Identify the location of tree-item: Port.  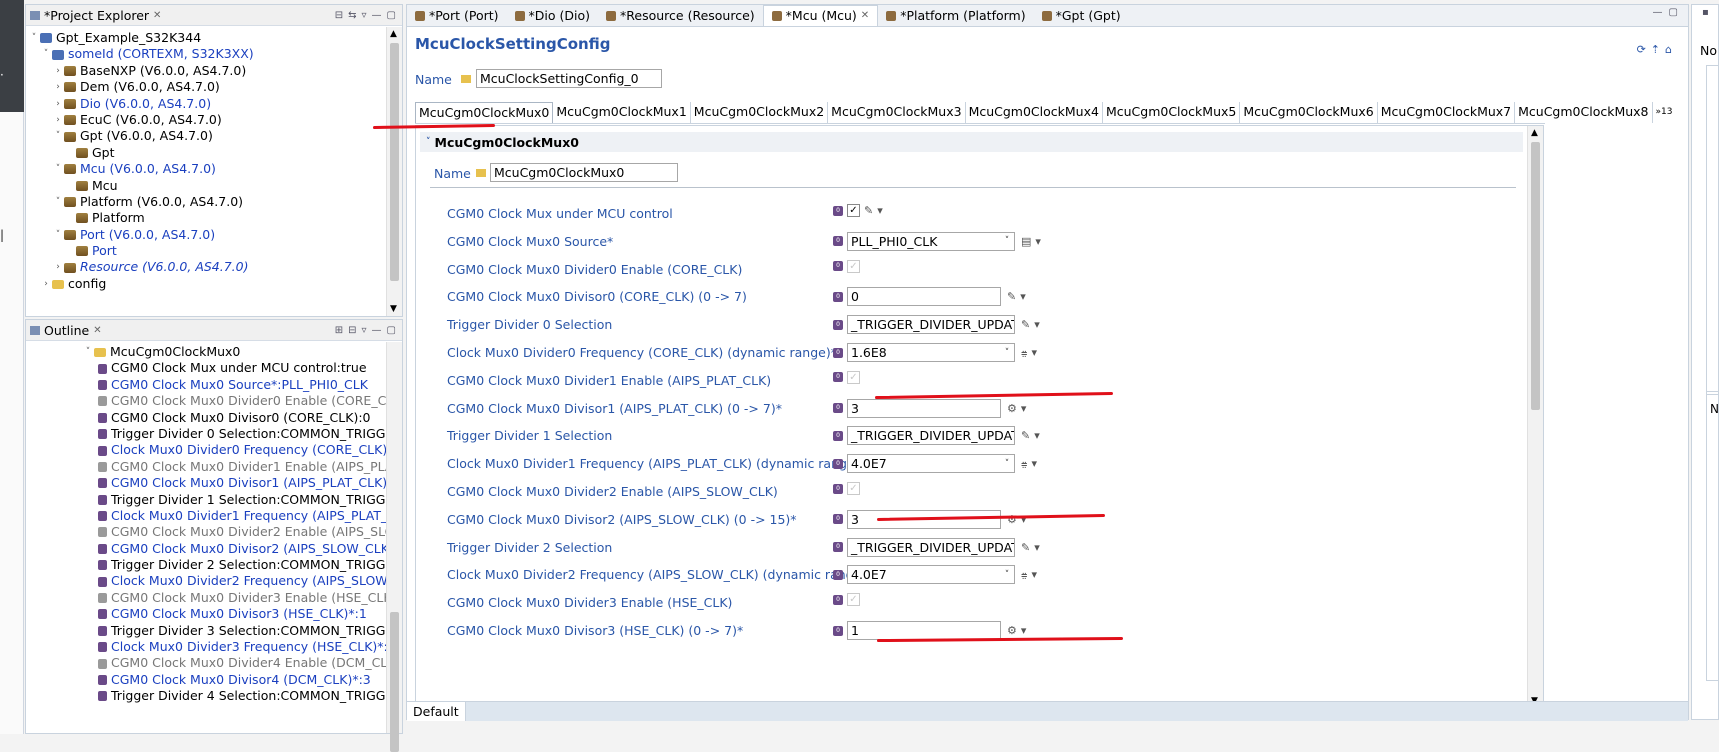
(206, 251).